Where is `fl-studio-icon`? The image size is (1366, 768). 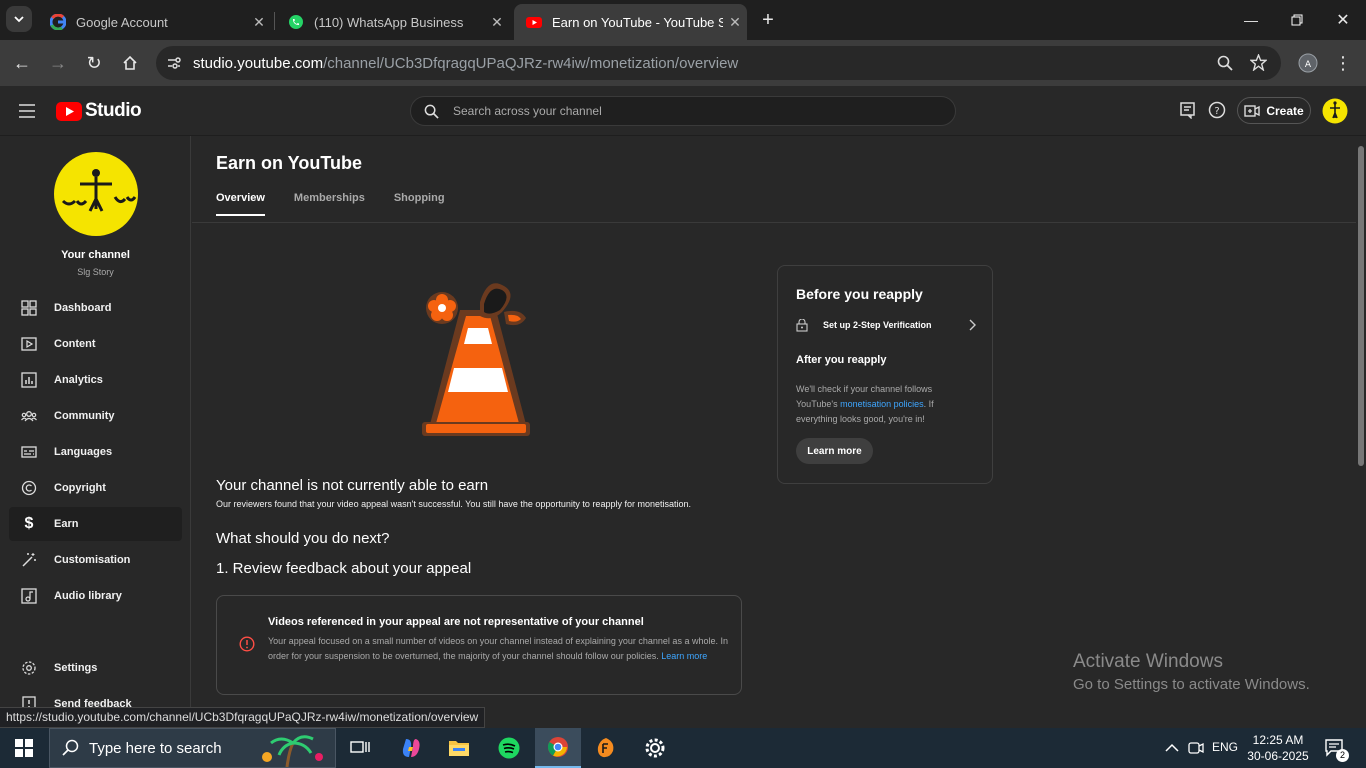 fl-studio-icon is located at coordinates (605, 748).